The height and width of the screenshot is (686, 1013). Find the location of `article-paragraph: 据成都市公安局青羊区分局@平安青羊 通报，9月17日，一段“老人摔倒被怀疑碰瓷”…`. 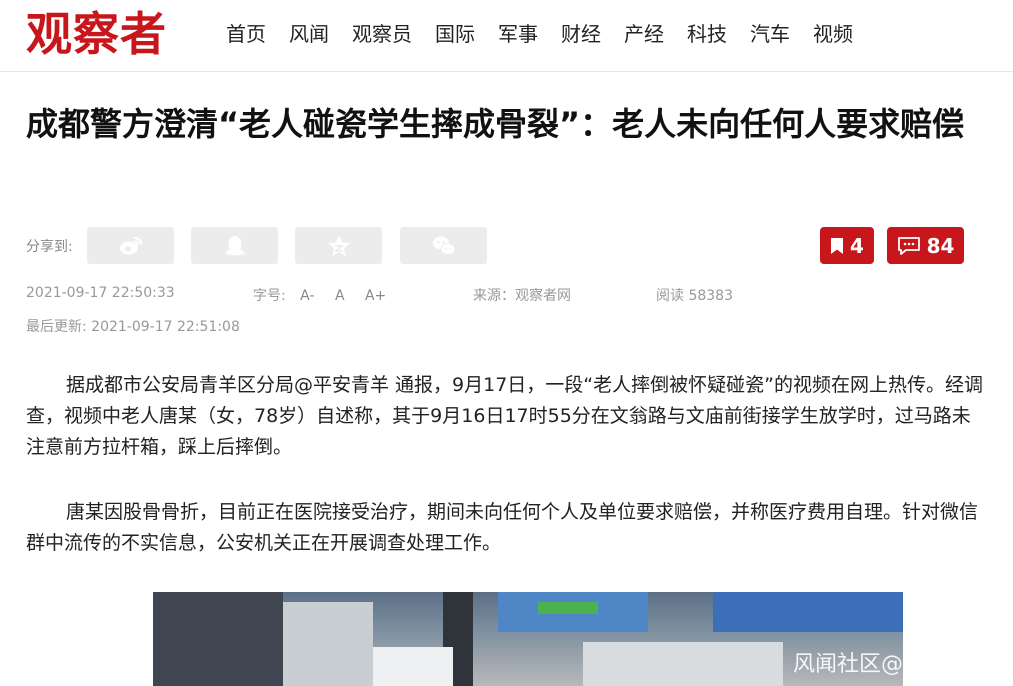

article-paragraph: 据成都市公安局青羊区分局@平安青羊 通报，9月17日，一段“老人摔倒被怀疑碰瓷”… is located at coordinates (504, 416).